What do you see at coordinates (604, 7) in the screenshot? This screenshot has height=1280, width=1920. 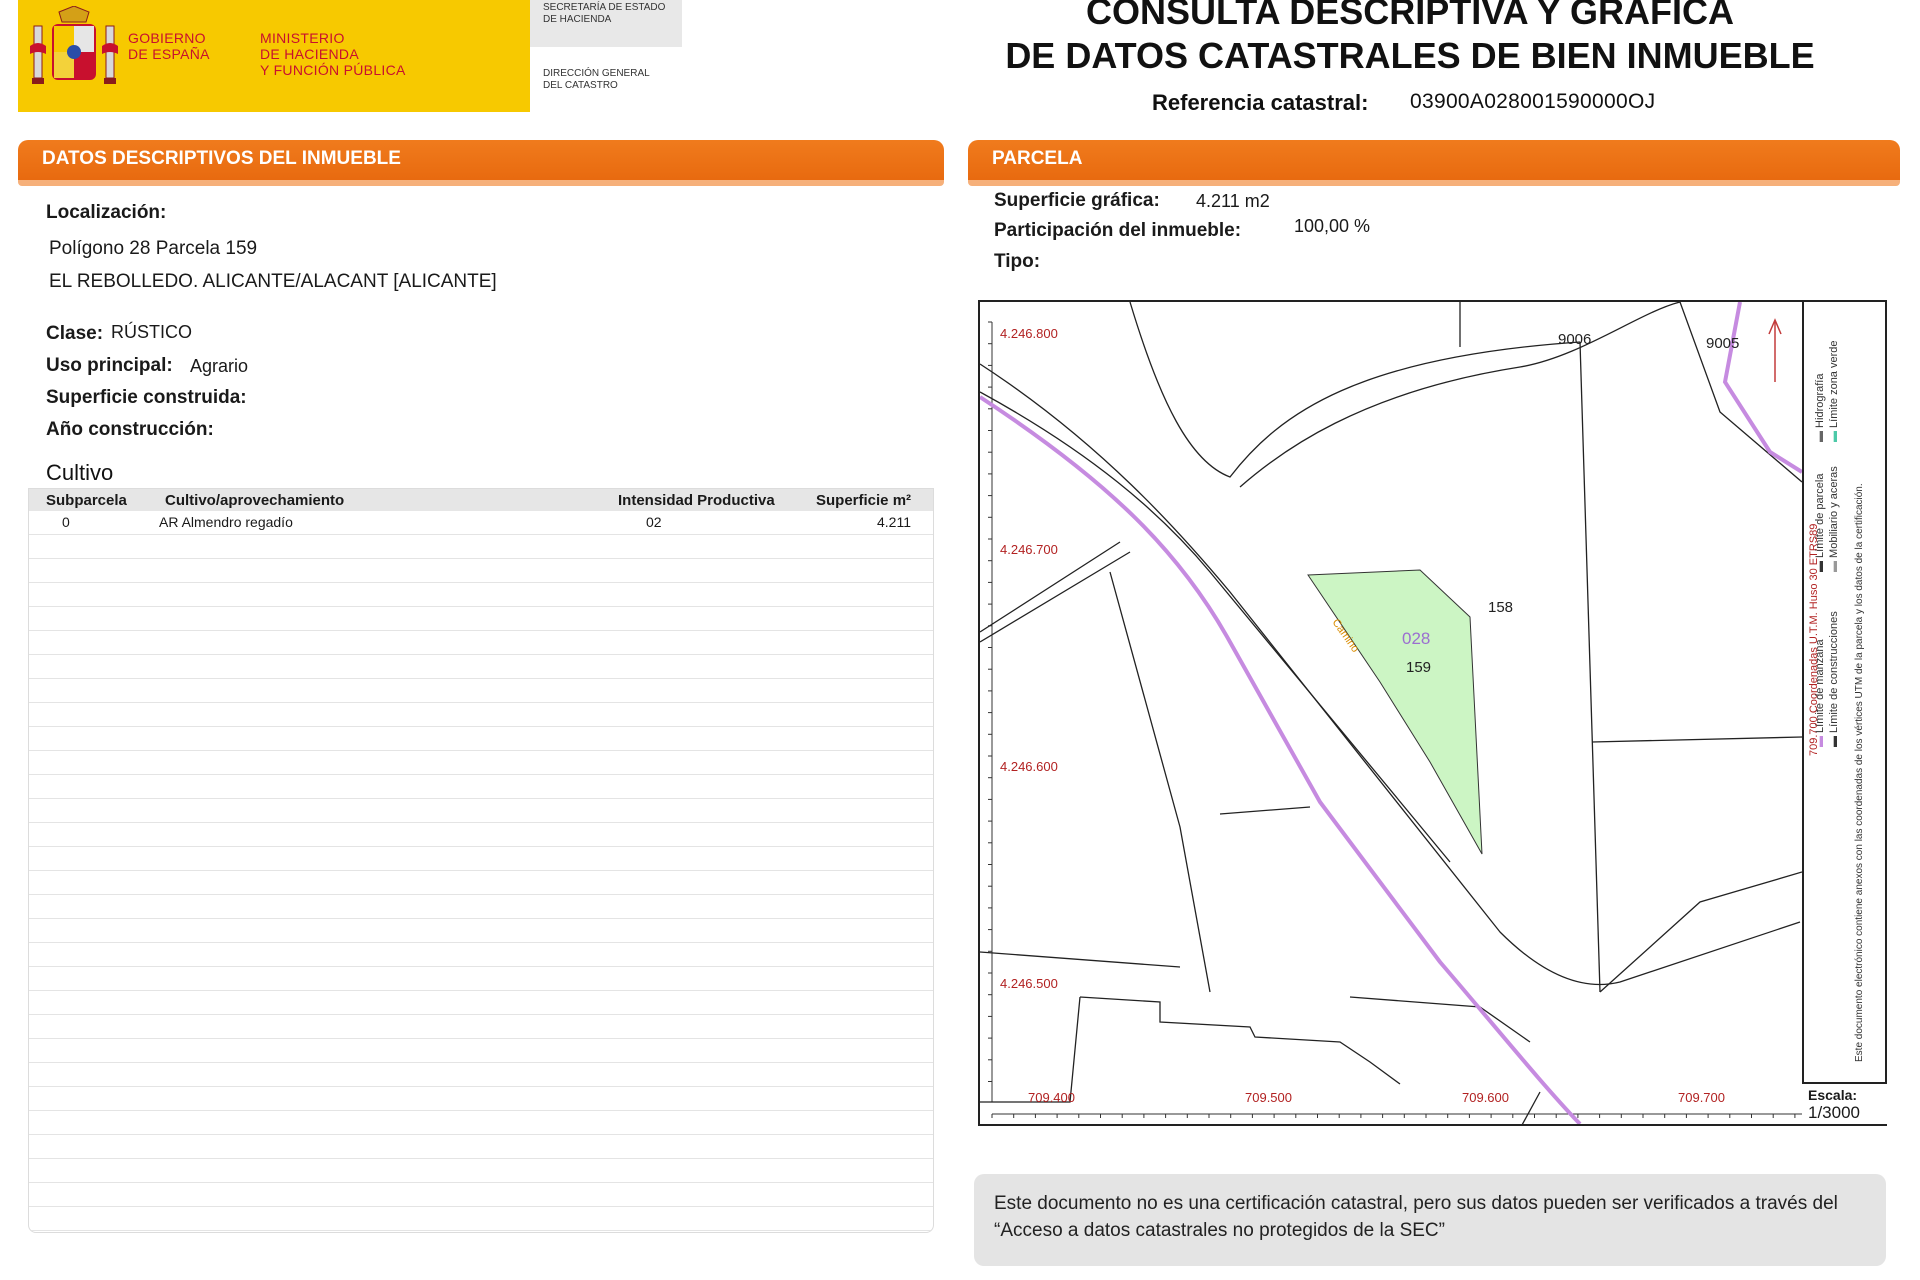 I see `secretaria-line: Secretaría de Estado` at bounding box center [604, 7].